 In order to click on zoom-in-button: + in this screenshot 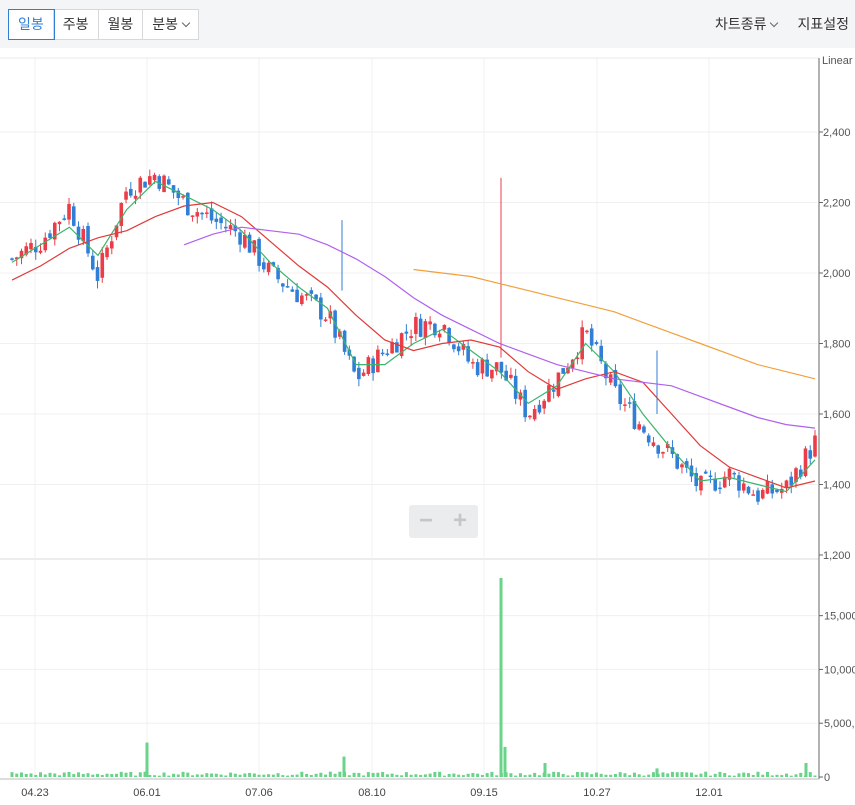, I will do `click(460, 521)`.